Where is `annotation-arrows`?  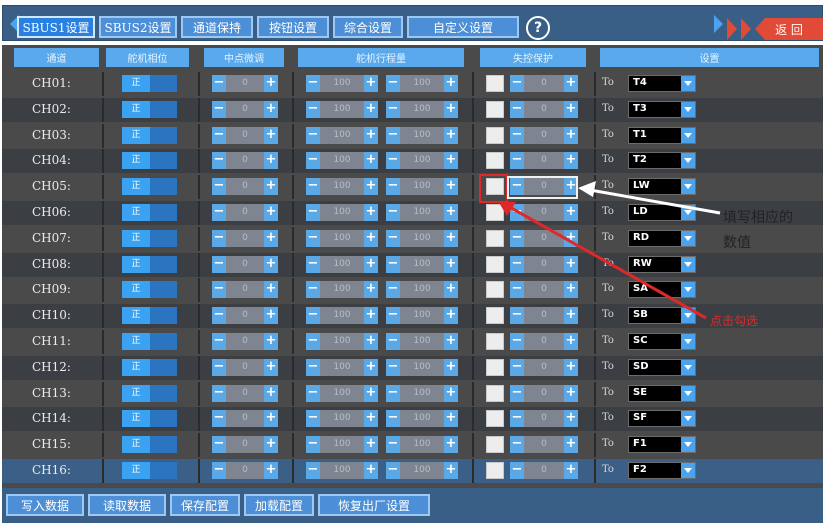 annotation-arrows is located at coordinates (609, 250).